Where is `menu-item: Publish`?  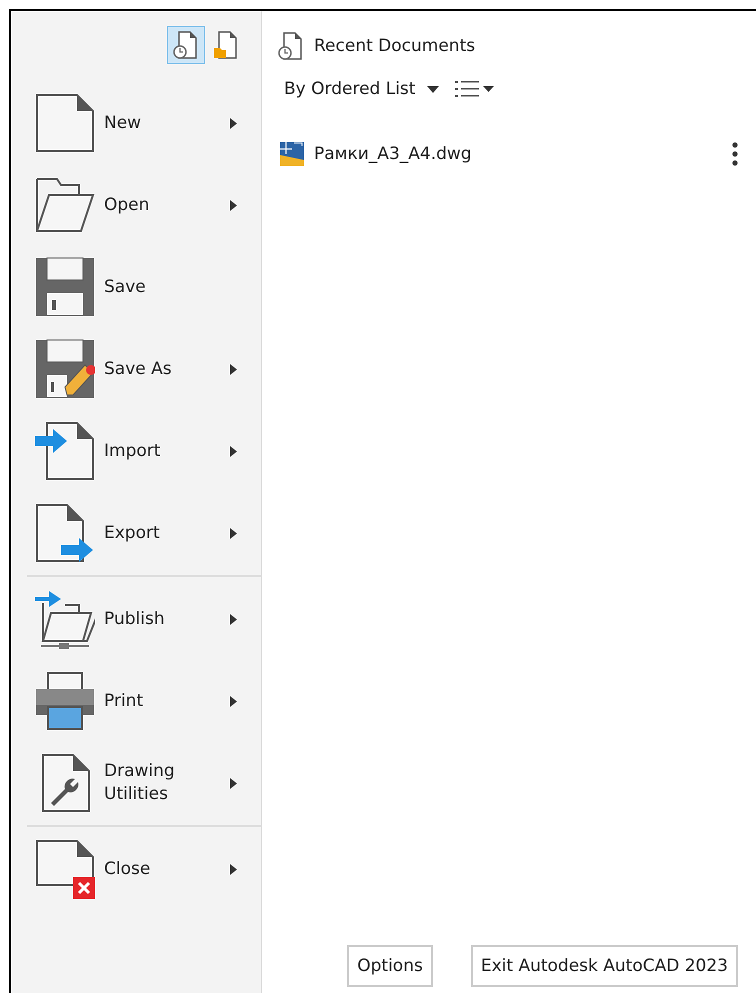
menu-item: Publish is located at coordinates (136, 619).